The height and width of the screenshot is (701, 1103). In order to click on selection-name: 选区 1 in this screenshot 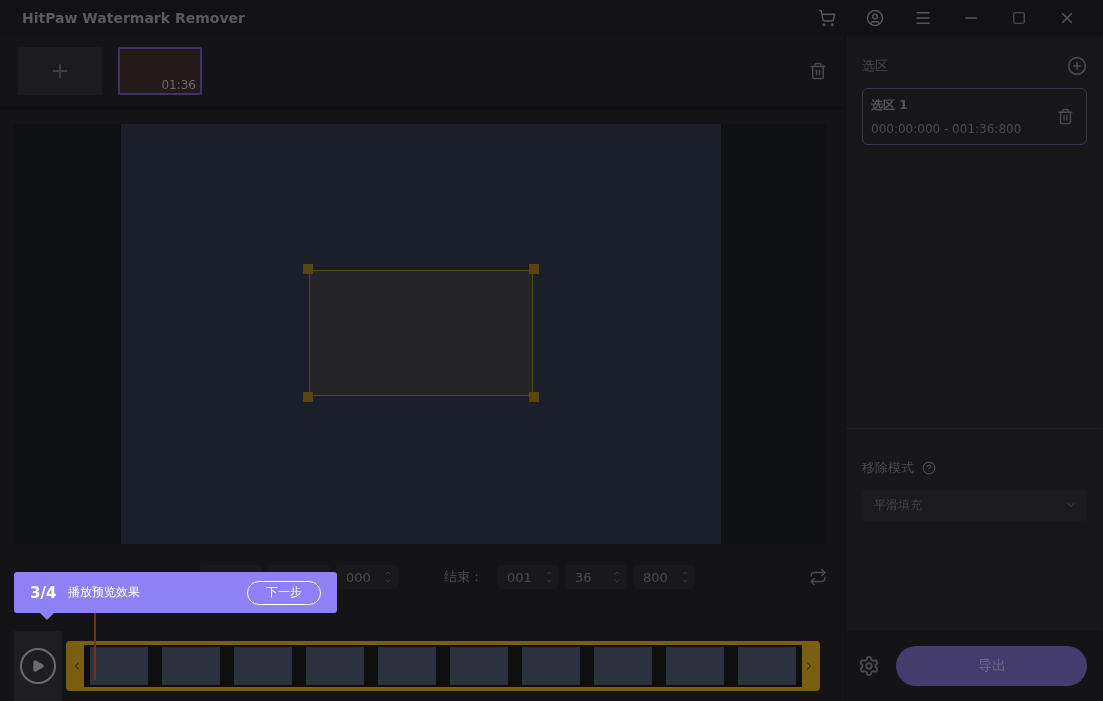, I will do `click(890, 105)`.